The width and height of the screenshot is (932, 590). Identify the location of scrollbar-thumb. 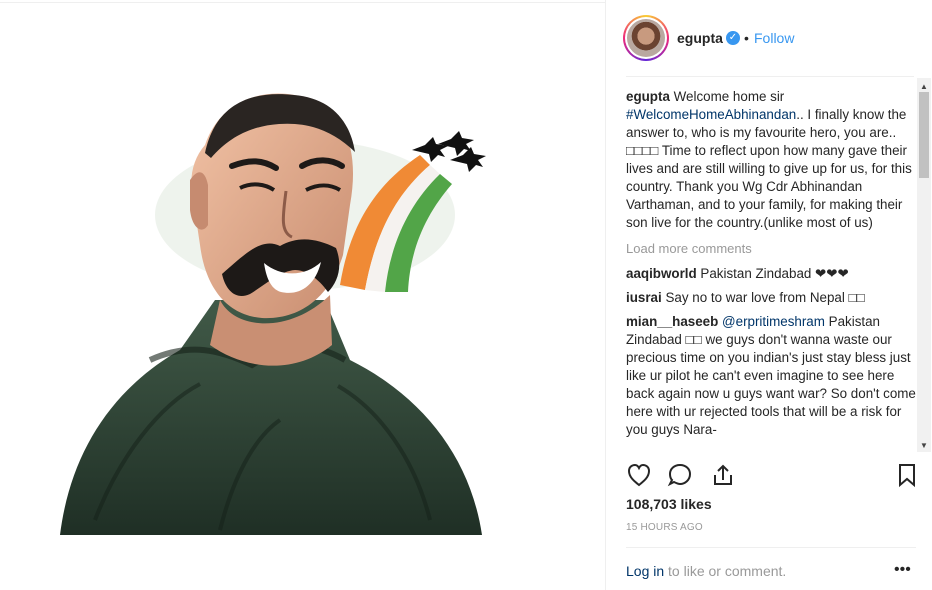
(924, 135).